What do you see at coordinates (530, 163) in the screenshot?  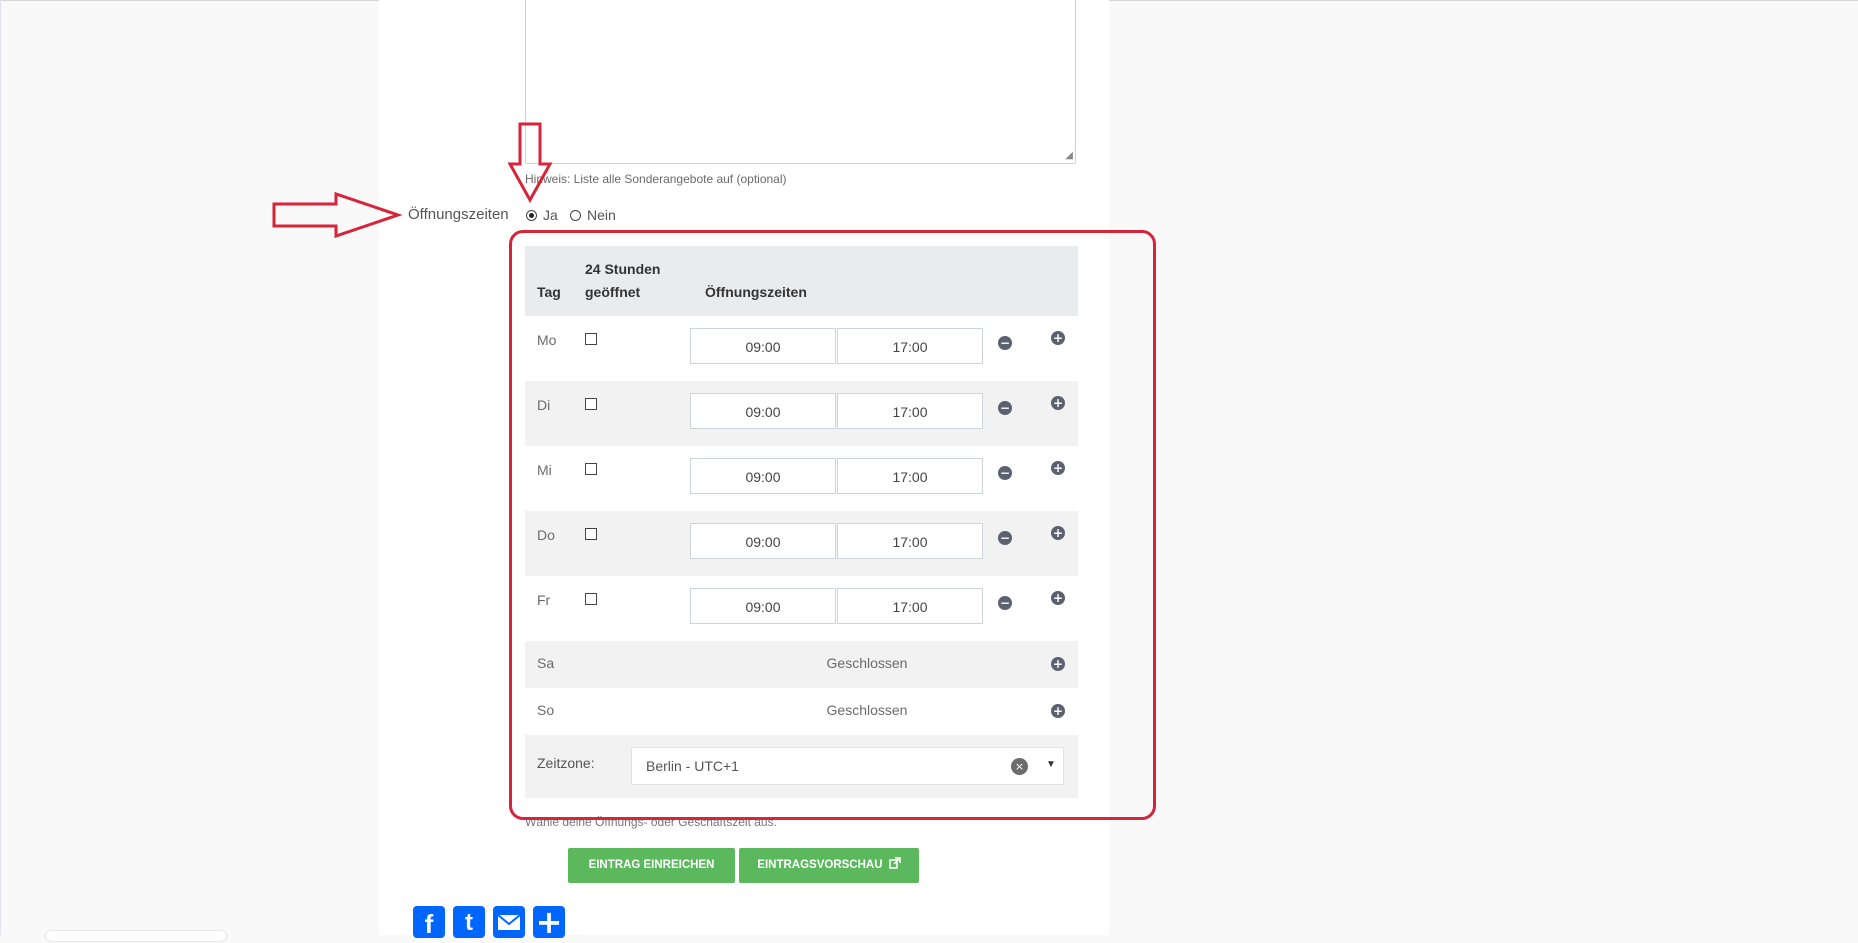 I see `annotation-arrow-down-icon` at bounding box center [530, 163].